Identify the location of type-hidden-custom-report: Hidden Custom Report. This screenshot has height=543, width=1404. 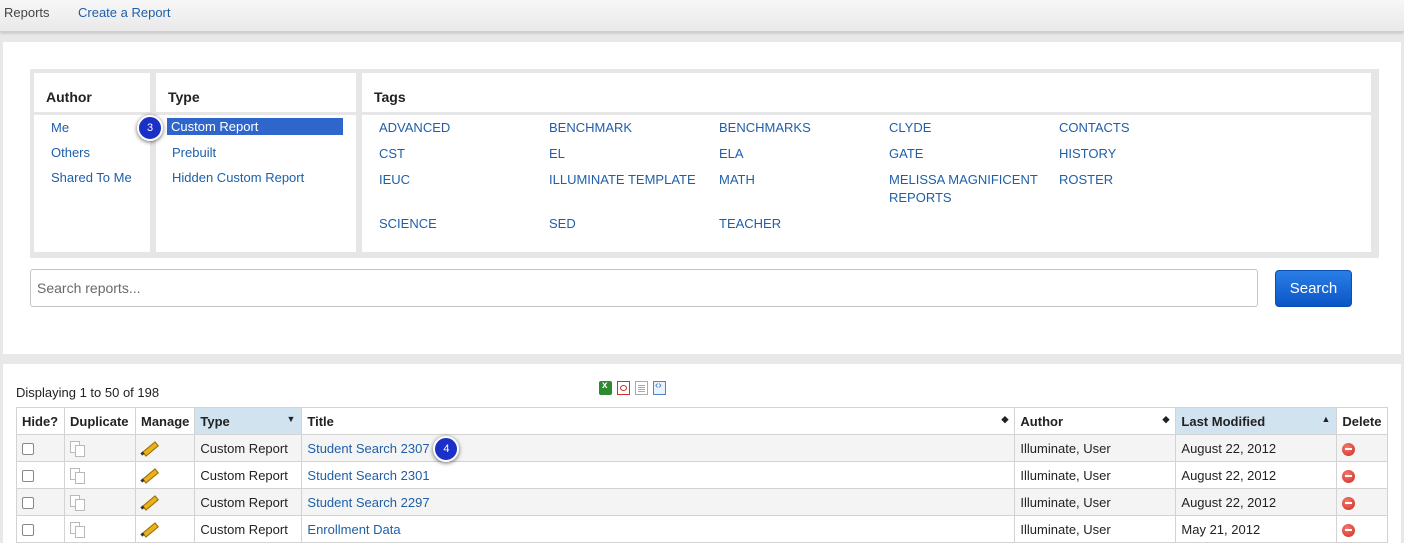
(238, 177).